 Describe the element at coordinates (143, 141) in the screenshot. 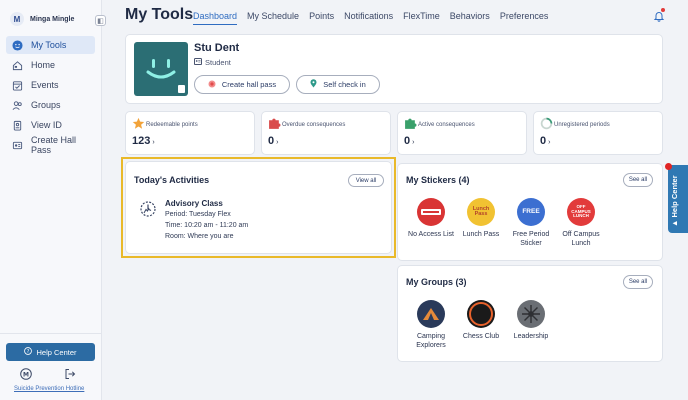

I see `stat-value: 123 ›` at that location.